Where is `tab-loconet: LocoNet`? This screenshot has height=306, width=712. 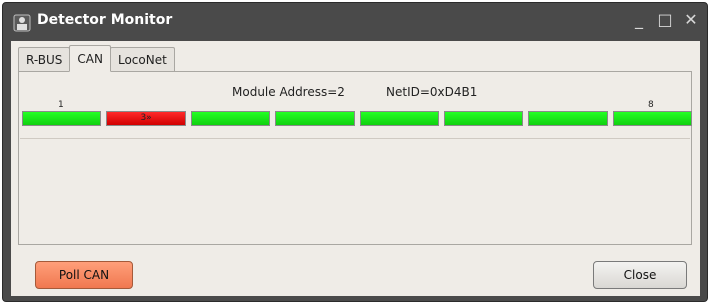
tab-loconet: LocoNet is located at coordinates (142, 59).